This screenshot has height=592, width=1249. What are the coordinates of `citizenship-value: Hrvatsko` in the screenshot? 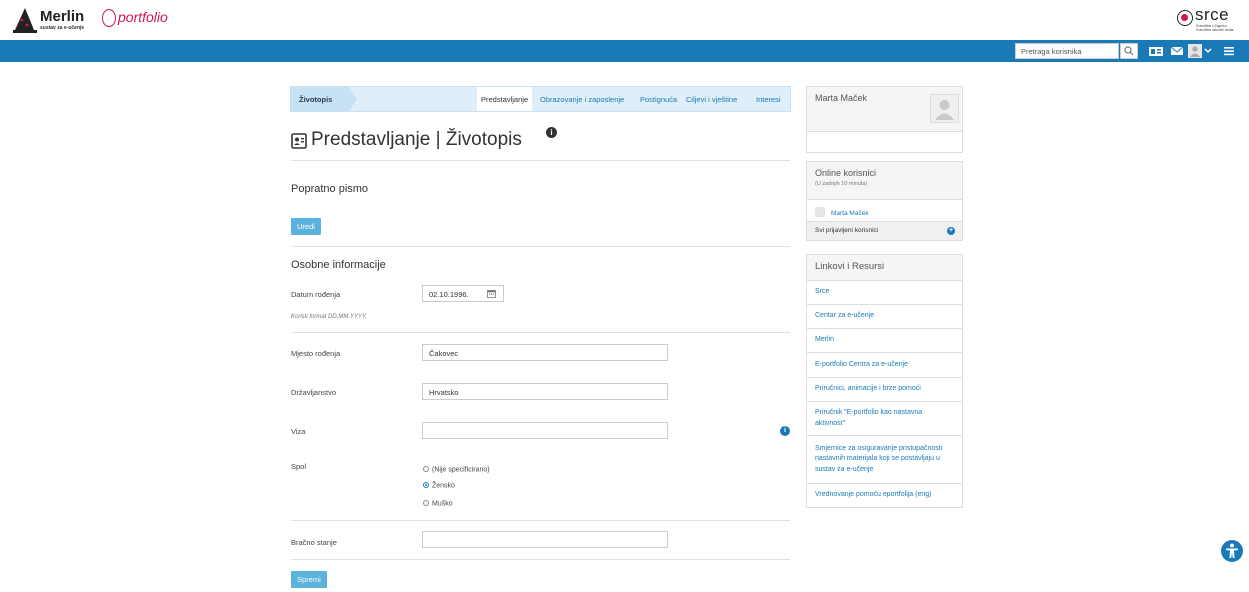 It's located at (444, 392).